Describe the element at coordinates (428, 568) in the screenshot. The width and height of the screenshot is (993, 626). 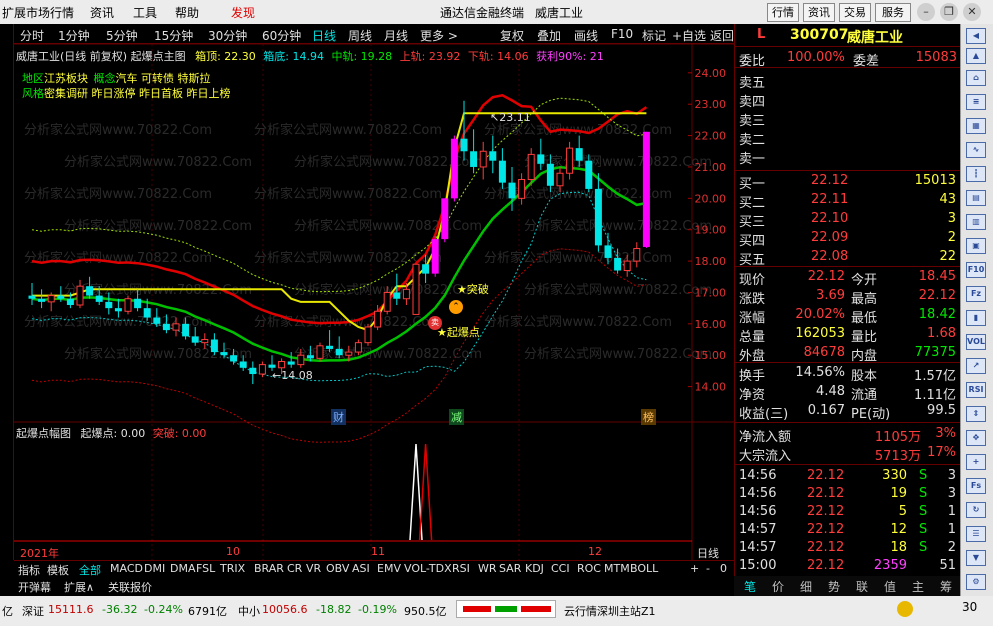
I see `tab-vol-tdx: VOL-TDX` at that location.